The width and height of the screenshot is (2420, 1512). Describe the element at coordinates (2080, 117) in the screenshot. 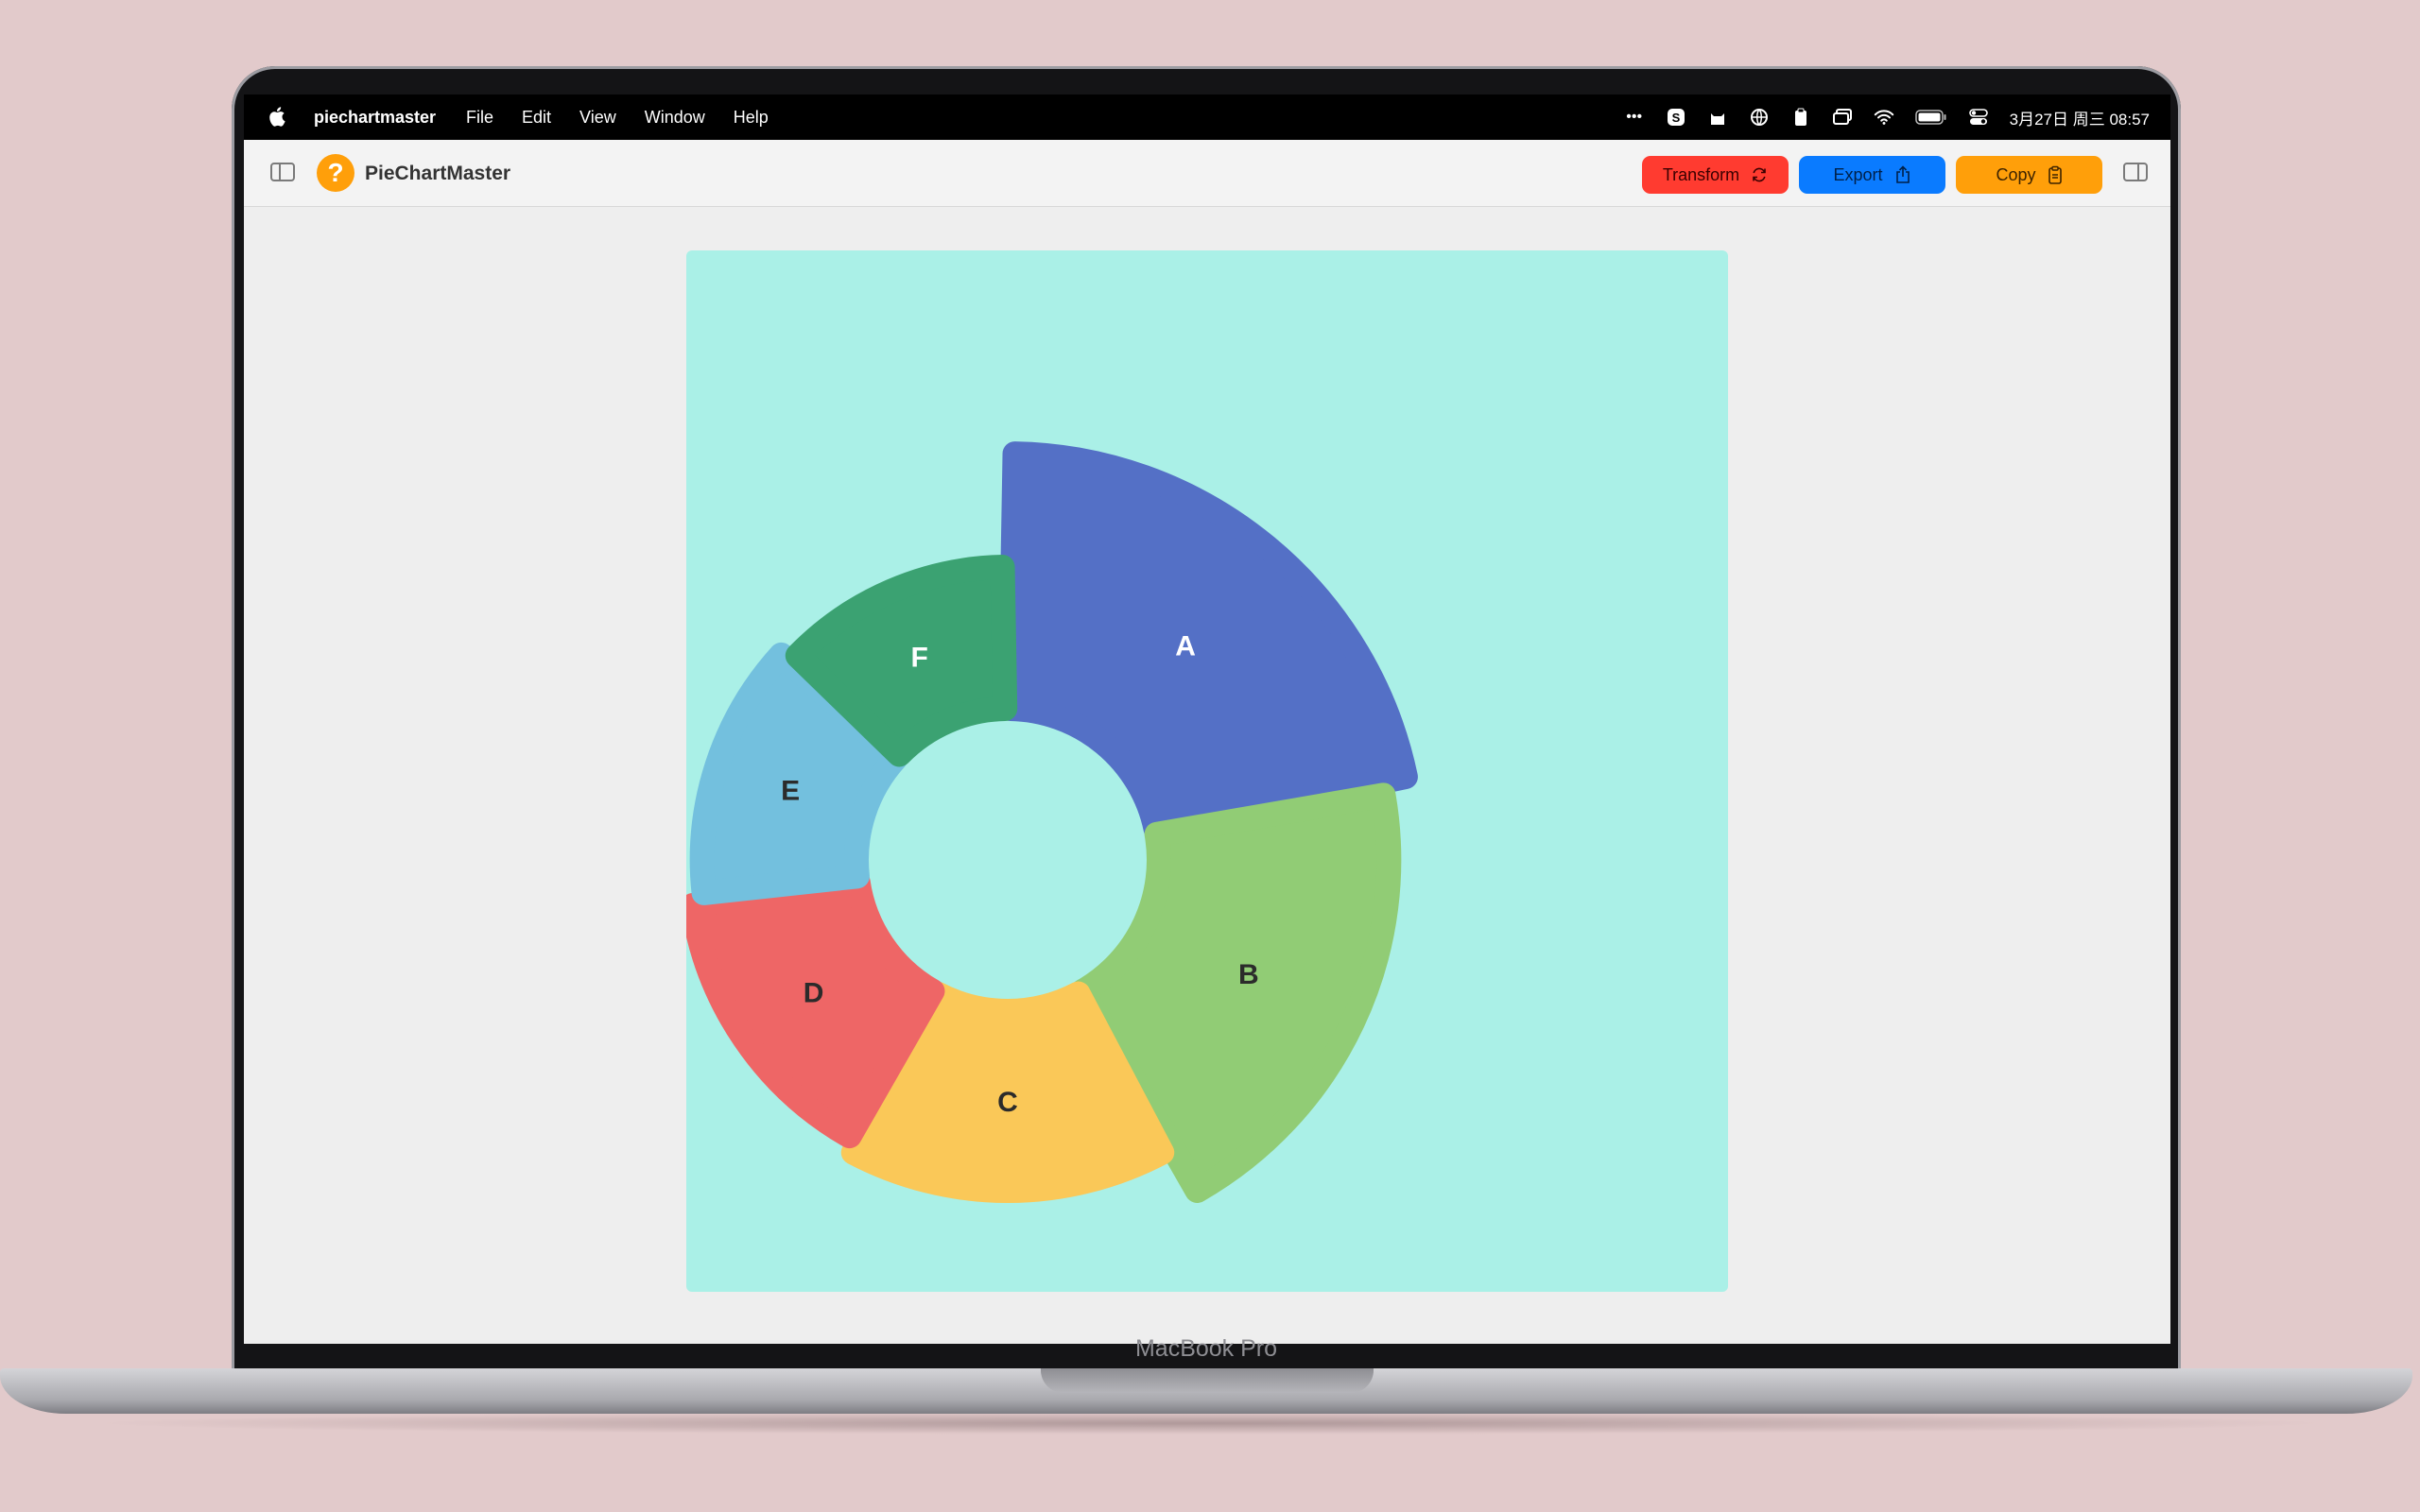

I see `menubar-clock: 3月27日 周三 08:57` at that location.